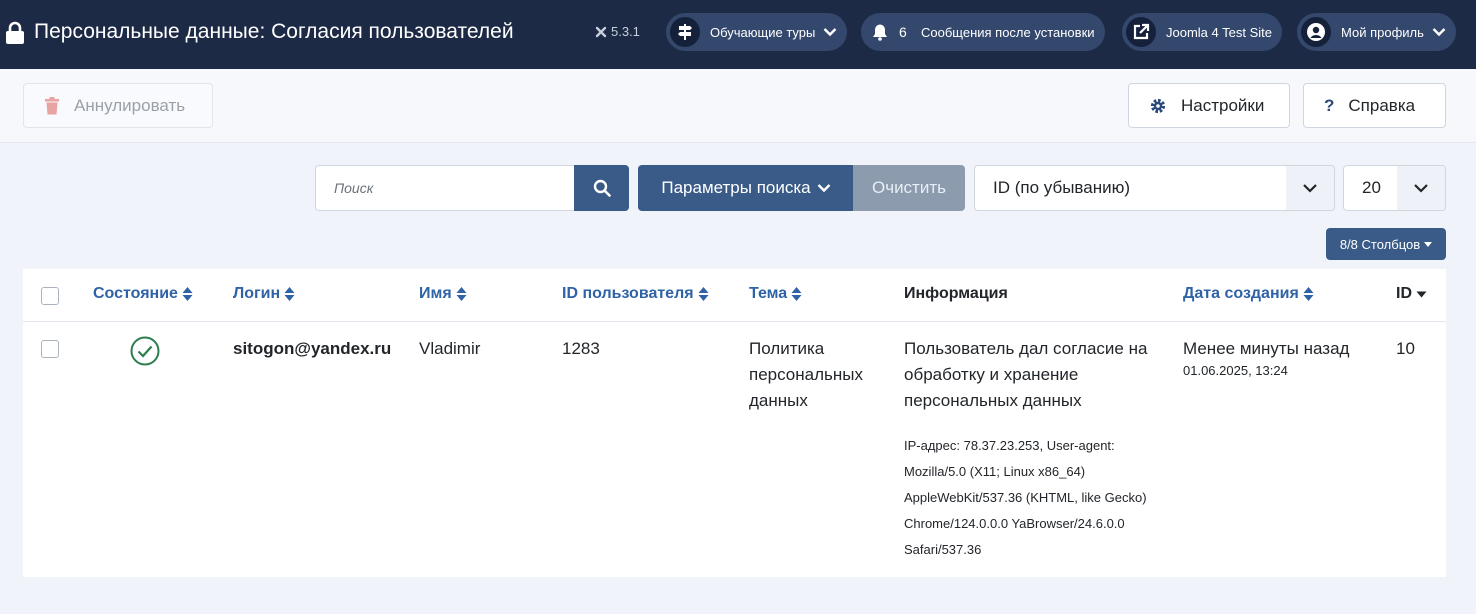 This screenshot has height=614, width=1476. Describe the element at coordinates (1382, 32) in the screenshot. I see `profile-label: Мой профиль` at that location.